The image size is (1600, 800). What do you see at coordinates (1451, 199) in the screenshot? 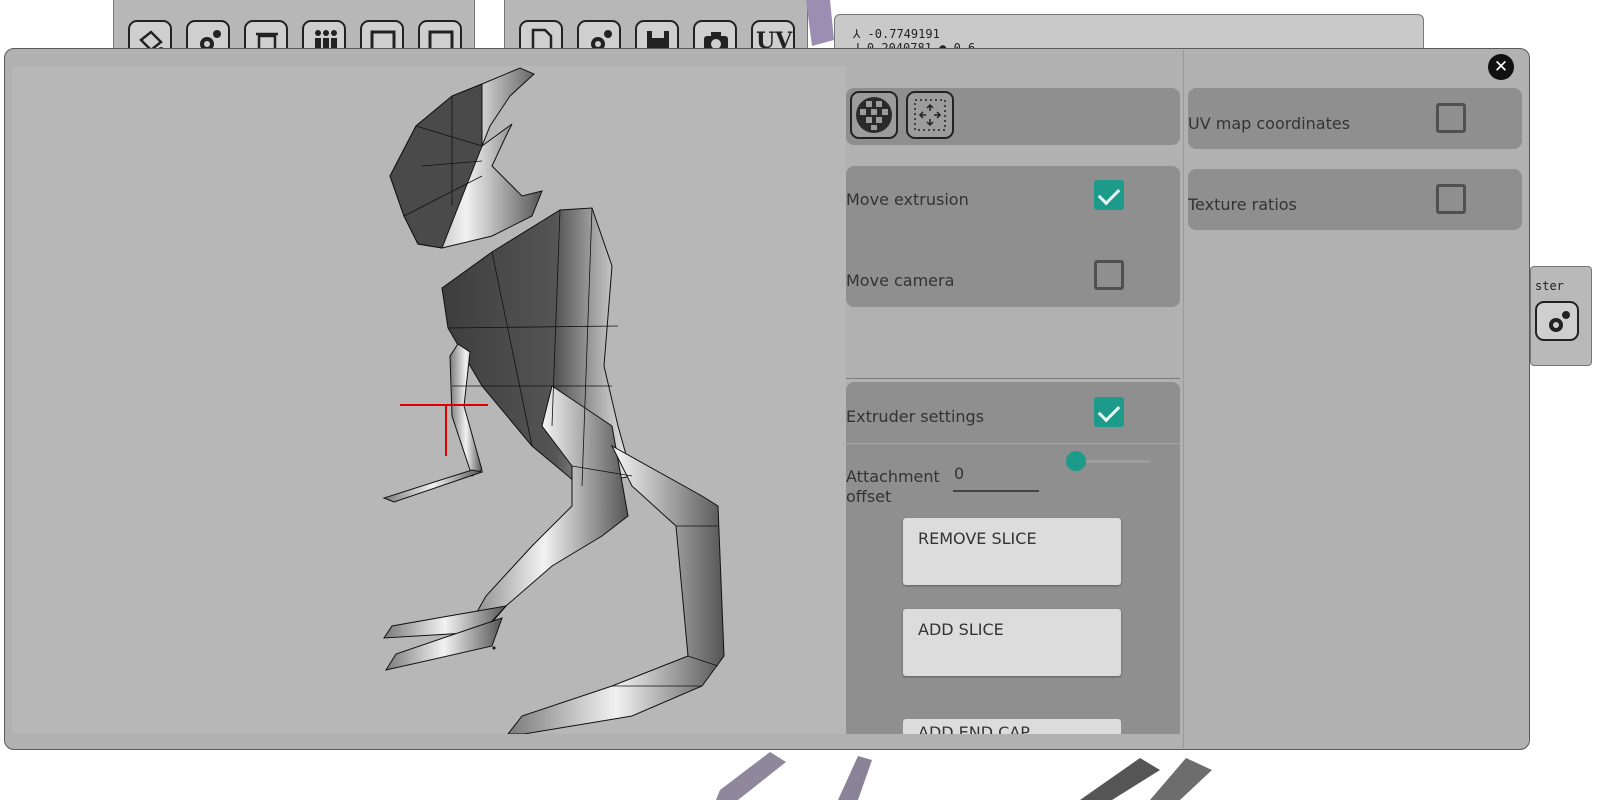
I see `texture-ratios-checkbox` at bounding box center [1451, 199].